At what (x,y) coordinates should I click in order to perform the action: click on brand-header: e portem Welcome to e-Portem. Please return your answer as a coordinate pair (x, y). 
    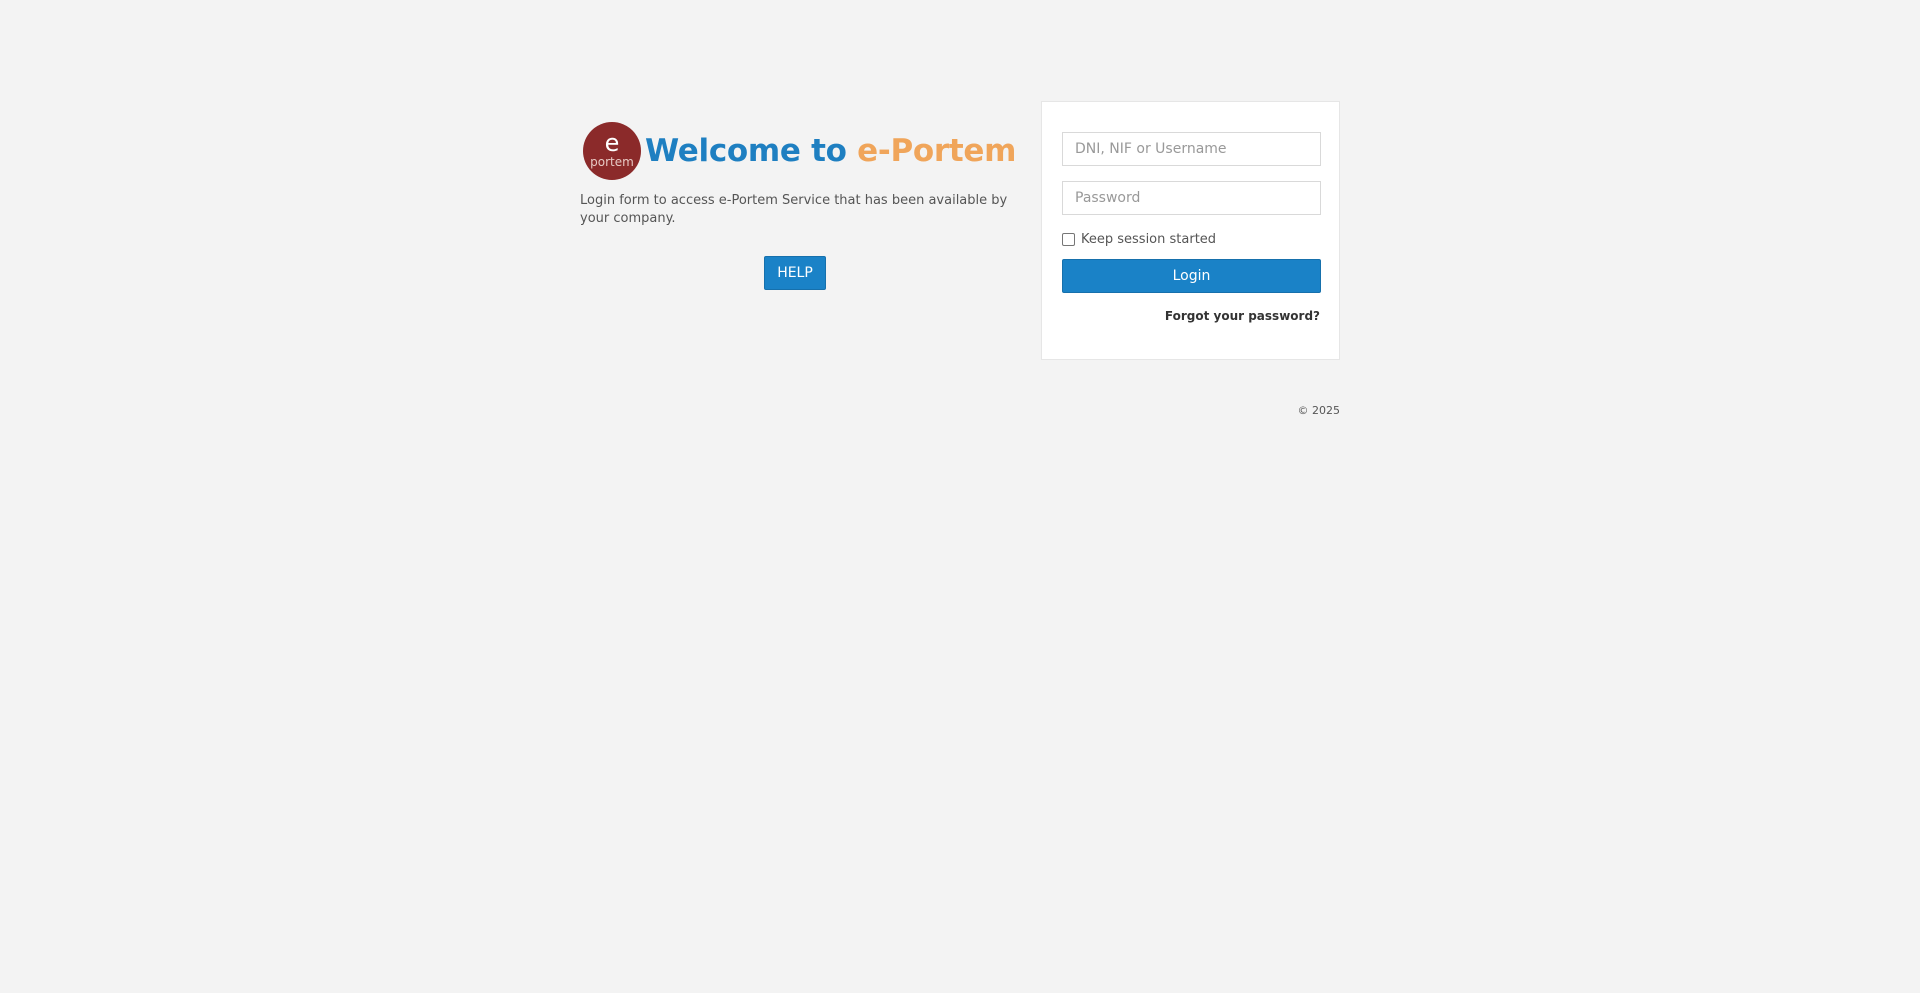
    Looking at the image, I should click on (800, 151).